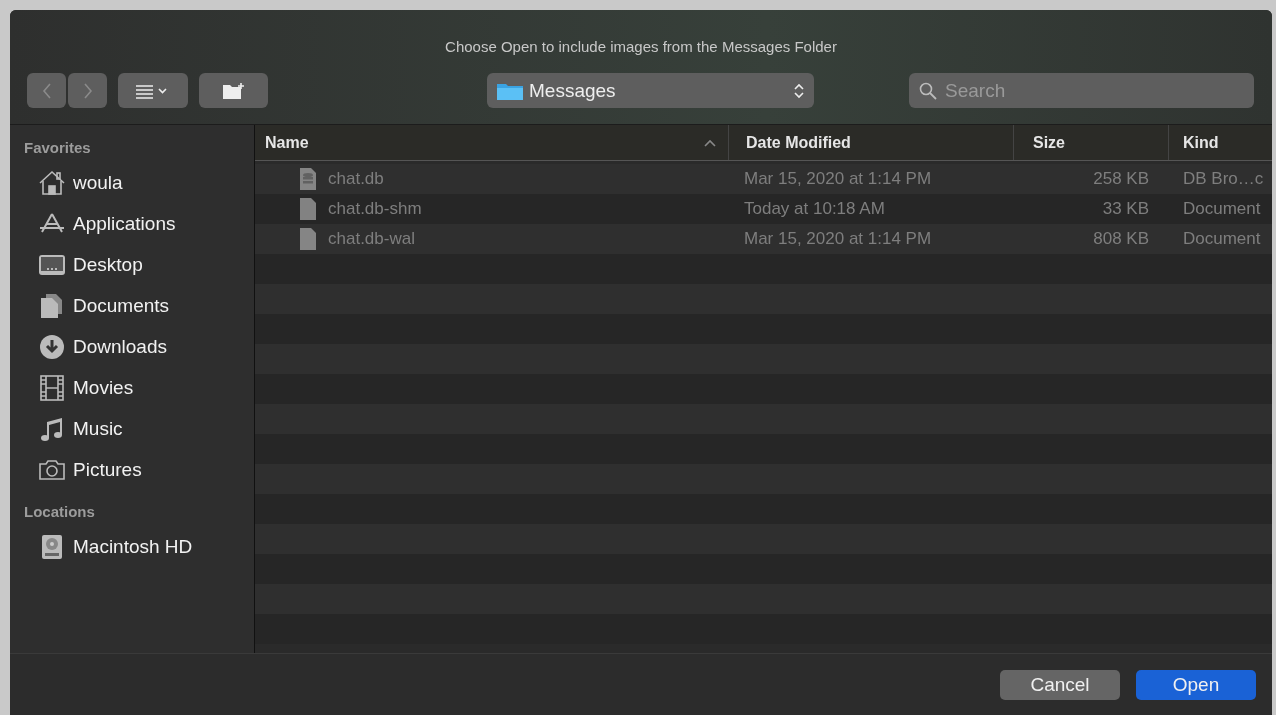  What do you see at coordinates (139, 264) in the screenshot?
I see `sidebar-item: Desktop` at bounding box center [139, 264].